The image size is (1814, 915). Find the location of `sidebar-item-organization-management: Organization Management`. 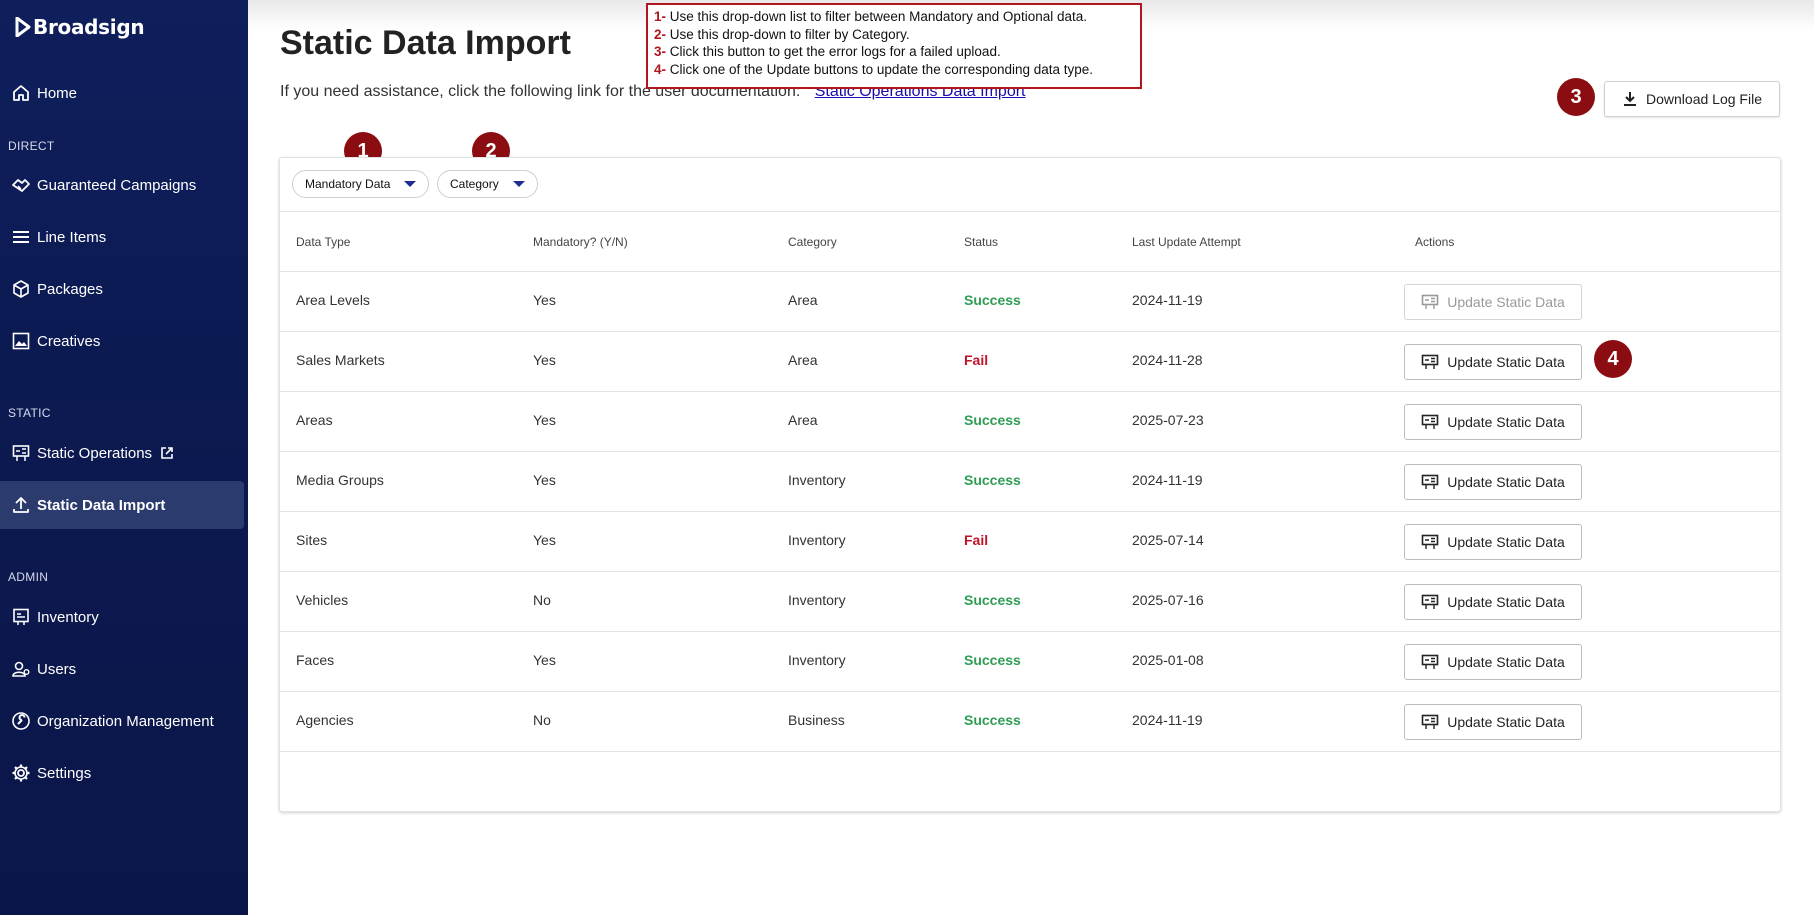

sidebar-item-organization-management: Organization Management is located at coordinates (122, 721).